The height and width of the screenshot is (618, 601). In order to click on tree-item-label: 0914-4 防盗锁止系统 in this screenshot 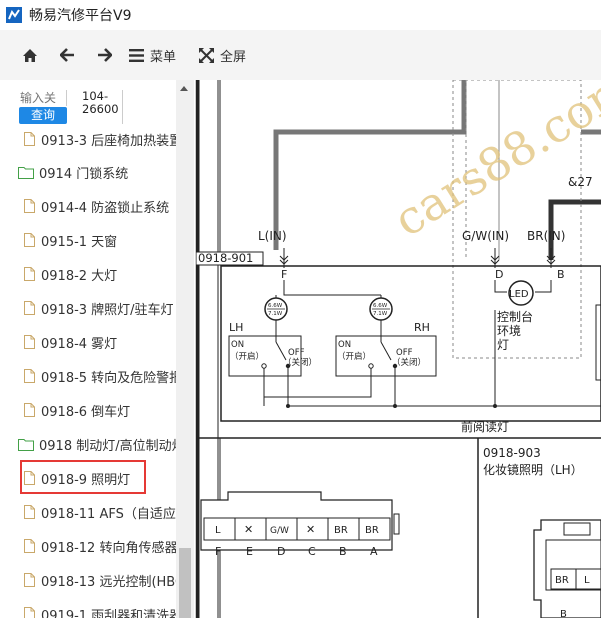, I will do `click(105, 208)`.